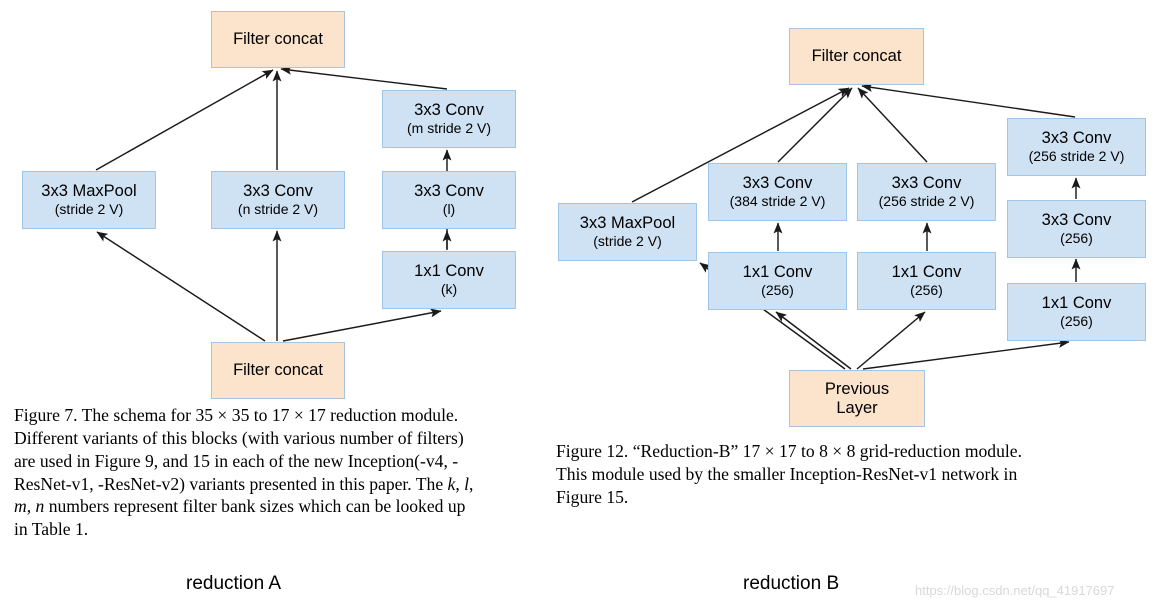  Describe the element at coordinates (362, 325) in the screenshot. I see `arrow-concat-to-convk` at that location.